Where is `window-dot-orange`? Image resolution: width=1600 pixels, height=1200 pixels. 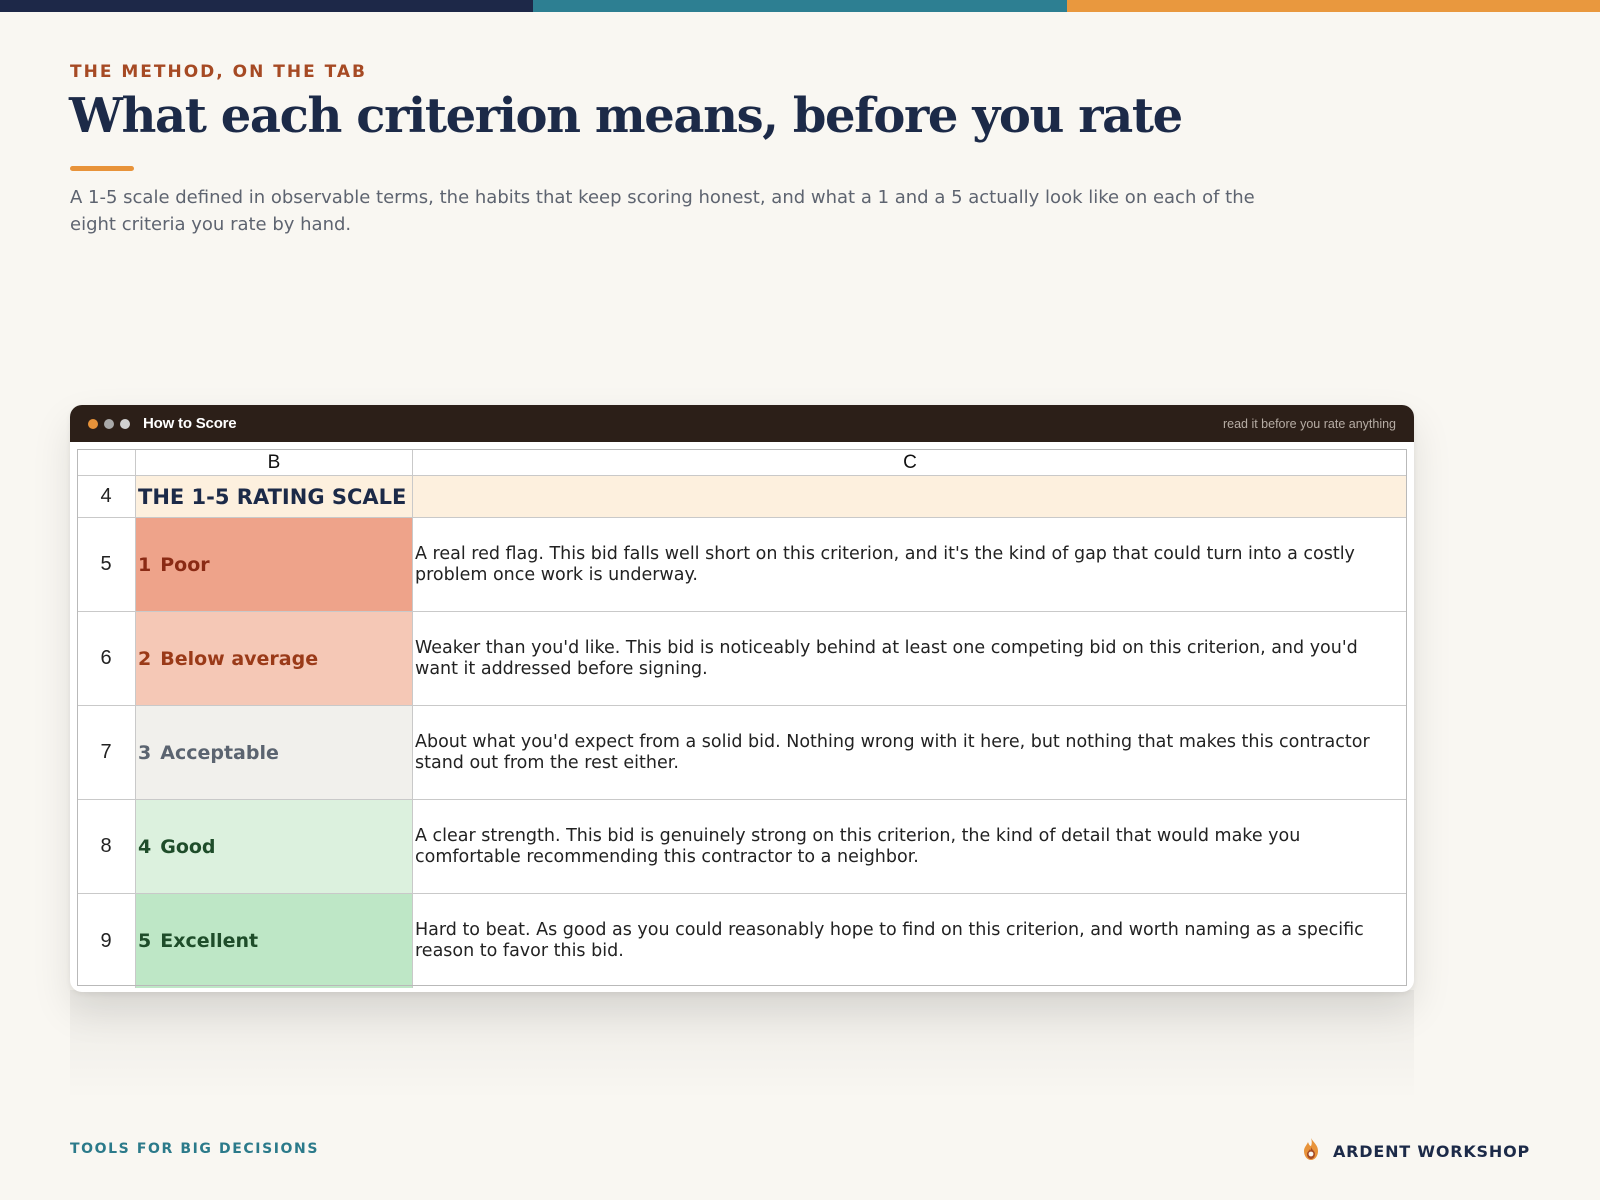 window-dot-orange is located at coordinates (93, 424).